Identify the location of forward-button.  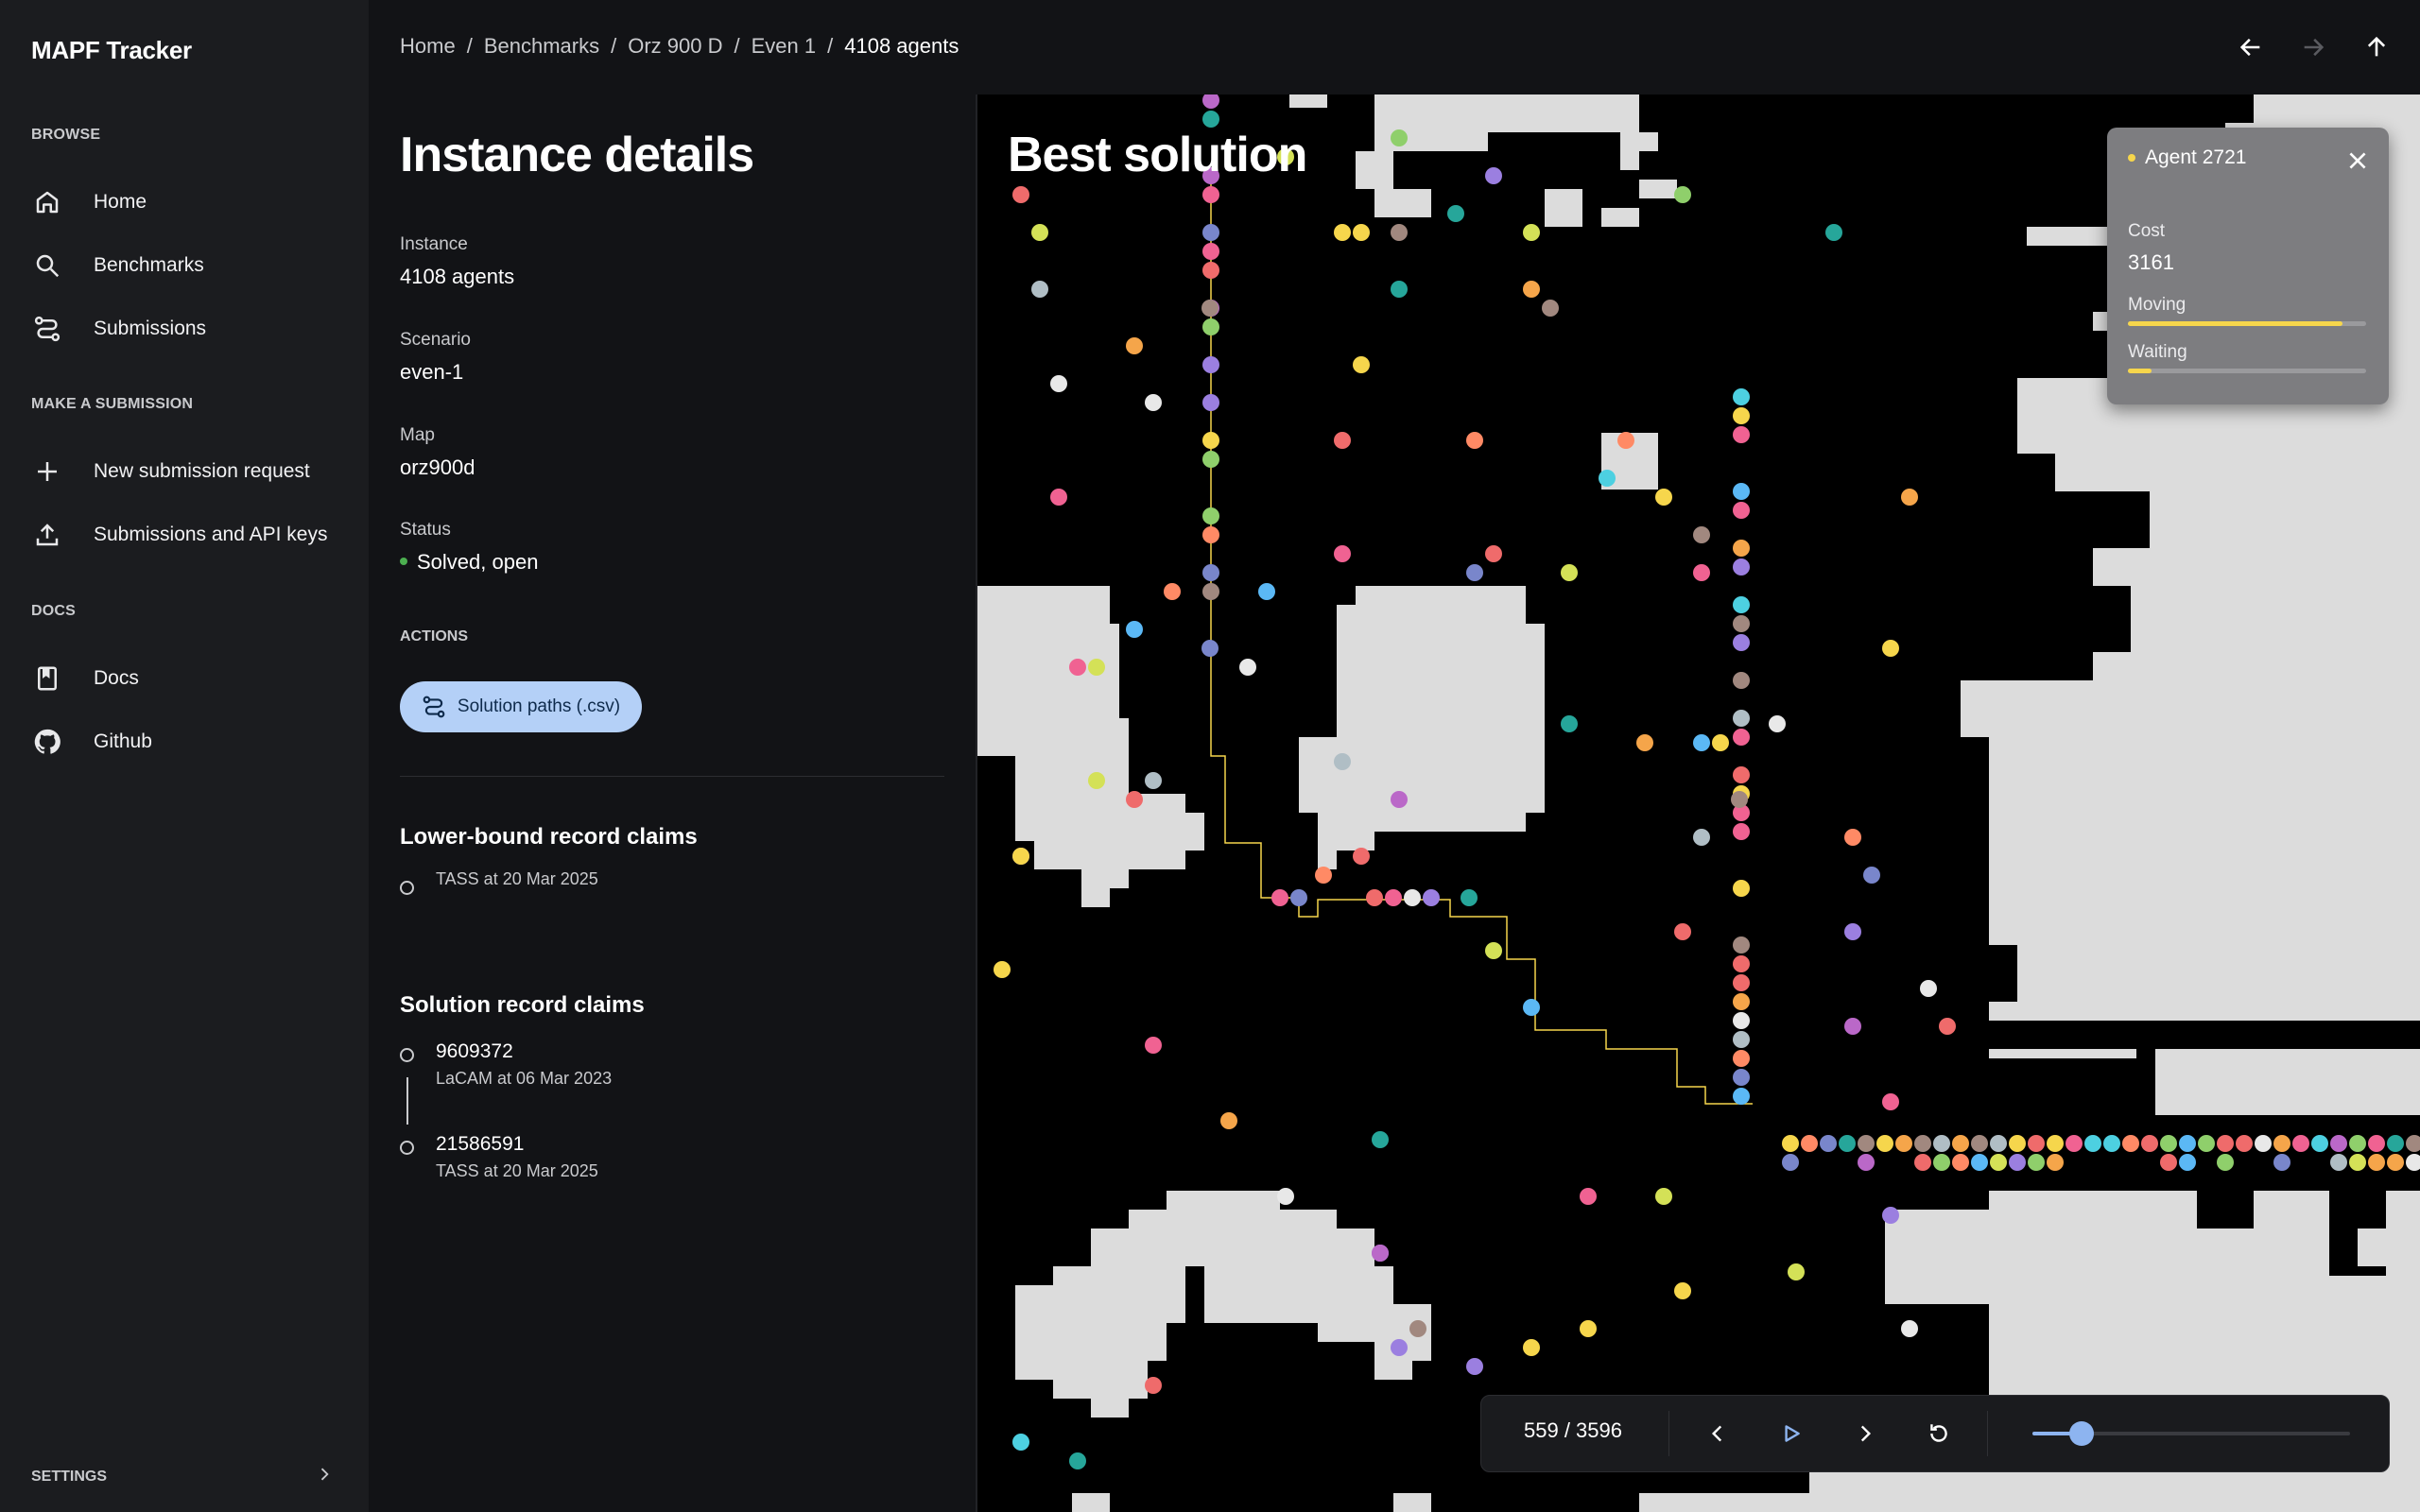
(2313, 47).